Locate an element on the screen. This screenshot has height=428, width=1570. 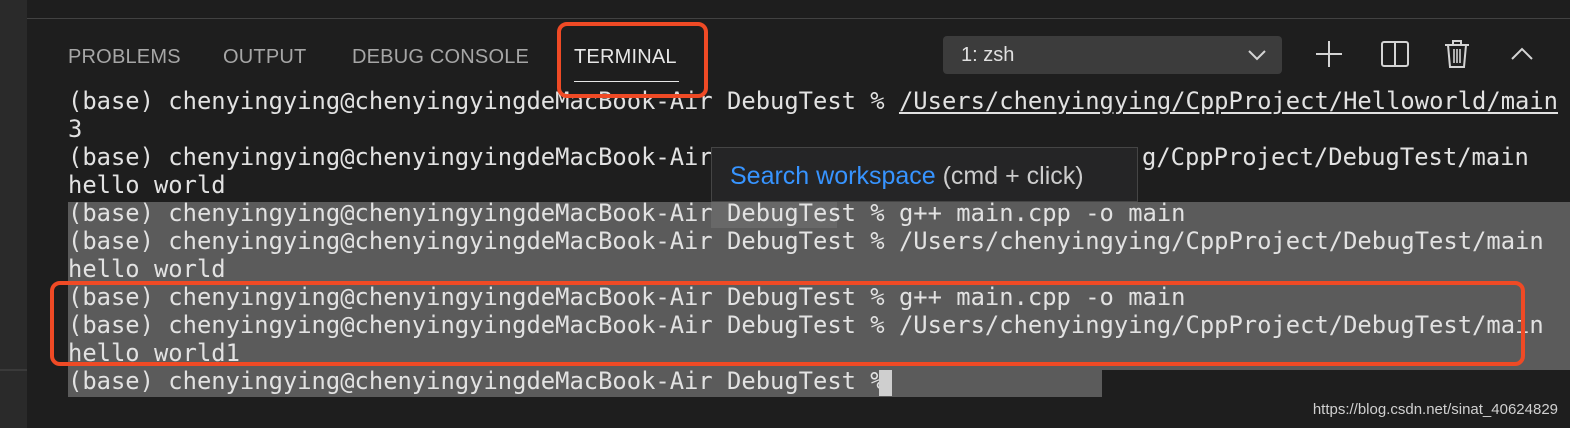
hover-tooltip: Search workspace (cmd + click) is located at coordinates (924, 174).